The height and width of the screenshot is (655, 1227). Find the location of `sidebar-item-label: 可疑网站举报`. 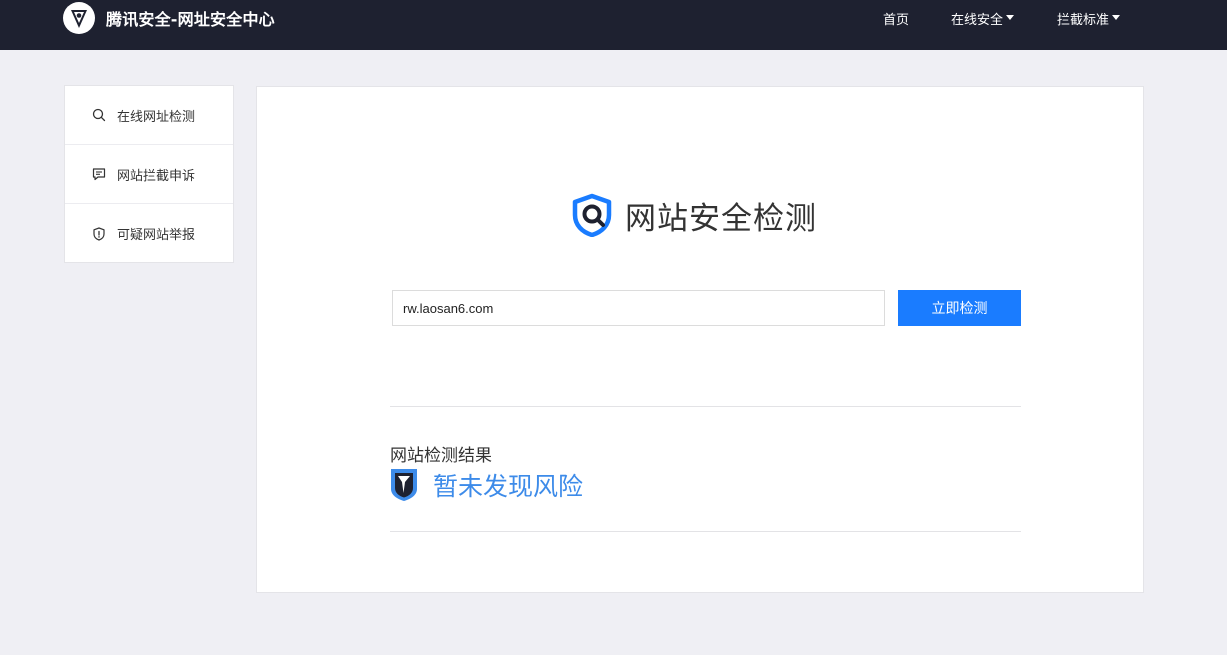

sidebar-item-label: 可疑网站举报 is located at coordinates (156, 235).